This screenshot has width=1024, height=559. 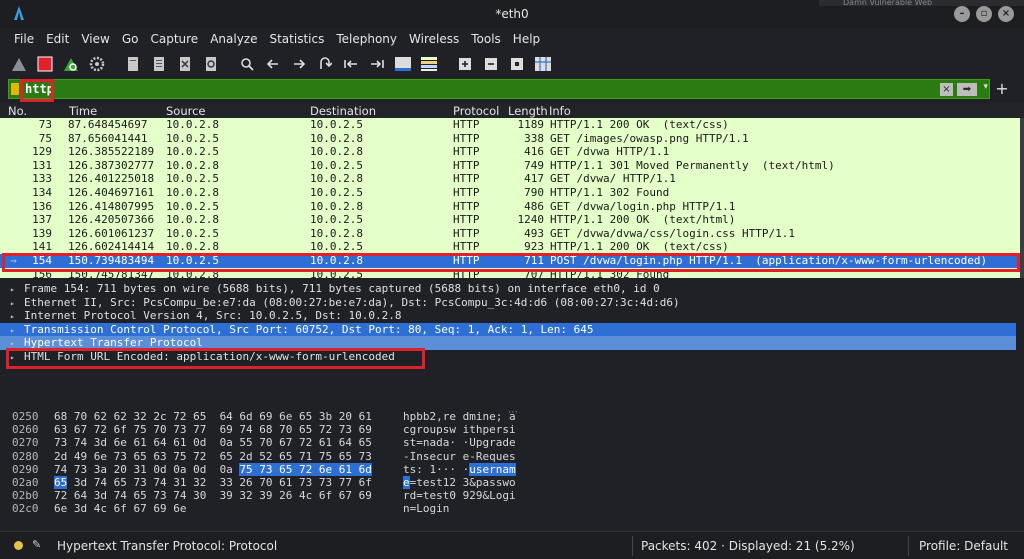 What do you see at coordinates (25, 469) in the screenshot?
I see `bytes-offset: 0290` at bounding box center [25, 469].